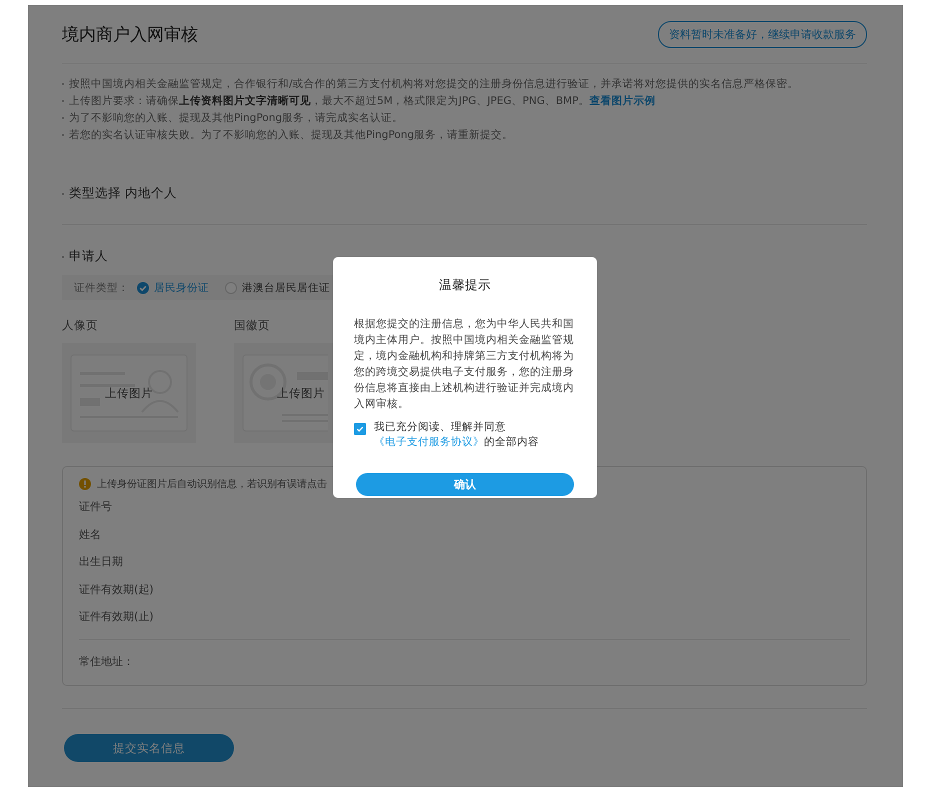  Describe the element at coordinates (96, 507) in the screenshot. I see `field-label: 证件号` at that location.